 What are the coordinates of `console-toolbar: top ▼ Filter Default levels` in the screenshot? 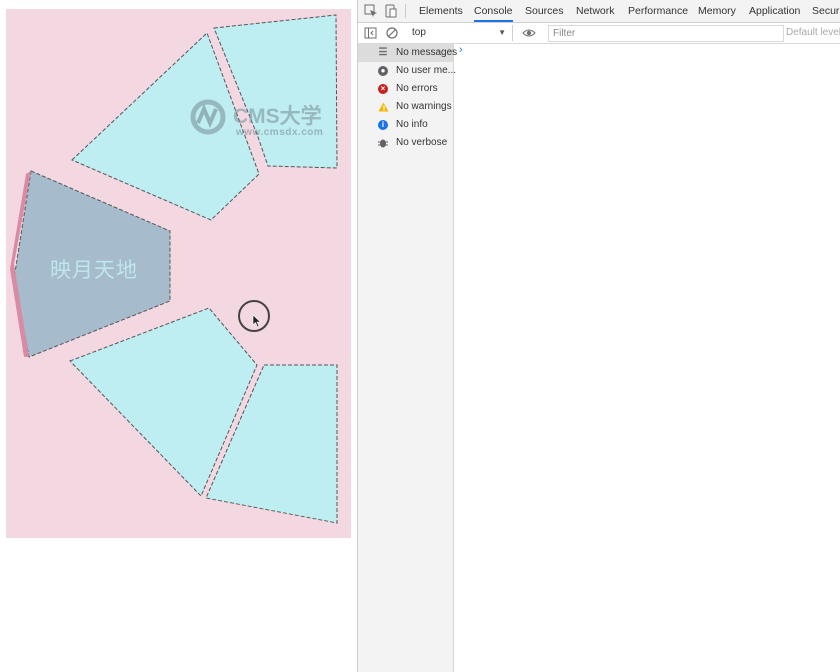 It's located at (599, 33).